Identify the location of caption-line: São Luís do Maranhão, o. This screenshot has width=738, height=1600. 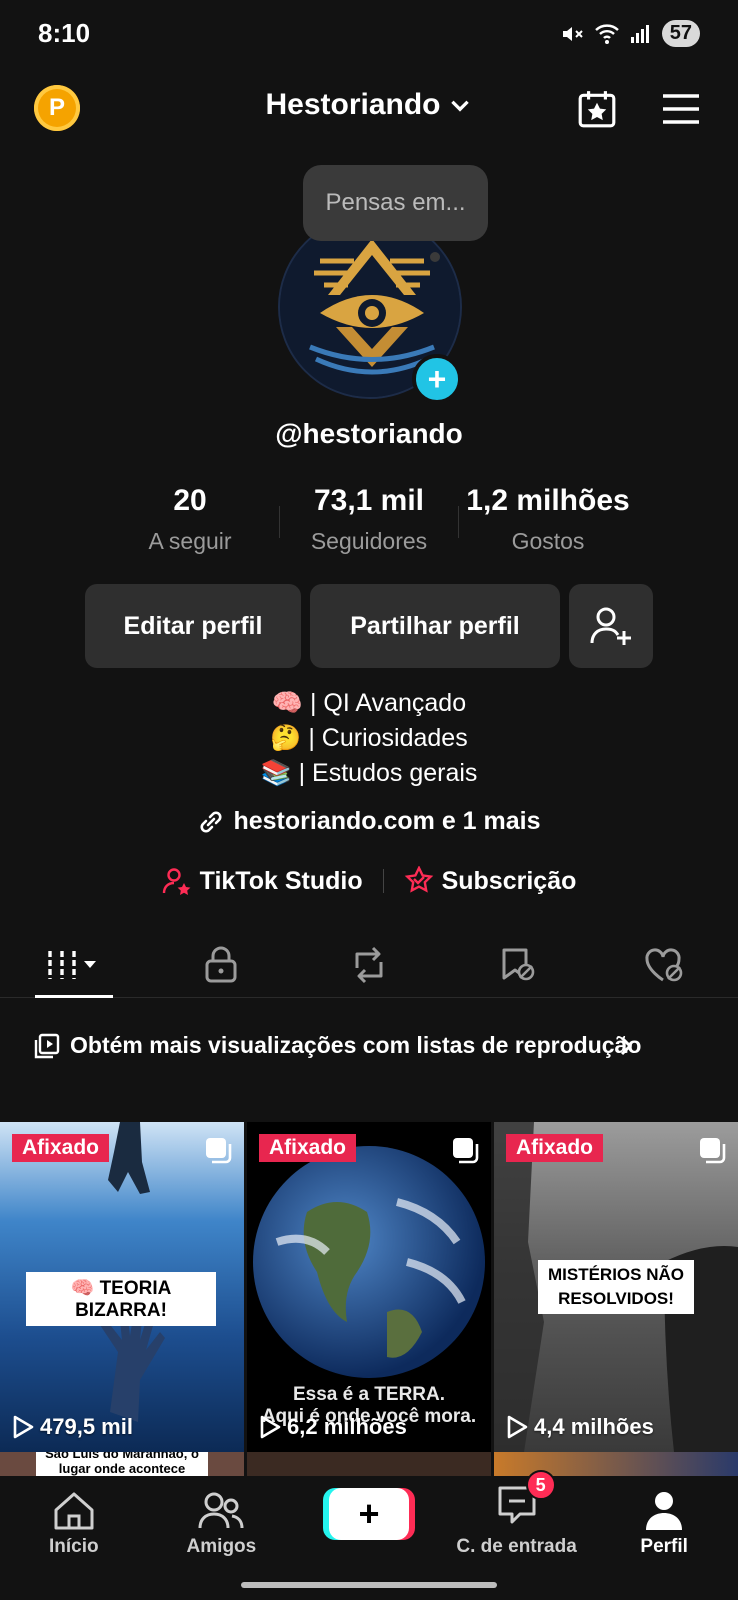
(122, 1456).